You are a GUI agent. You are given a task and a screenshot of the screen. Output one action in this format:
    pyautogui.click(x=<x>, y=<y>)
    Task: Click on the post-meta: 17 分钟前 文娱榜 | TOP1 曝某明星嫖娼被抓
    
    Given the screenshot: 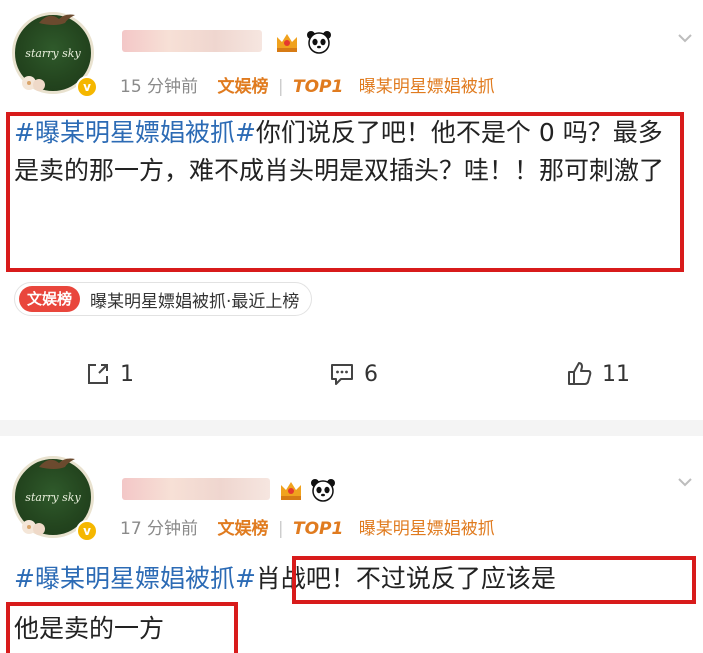 What is the action you would take?
    pyautogui.click(x=307, y=526)
    